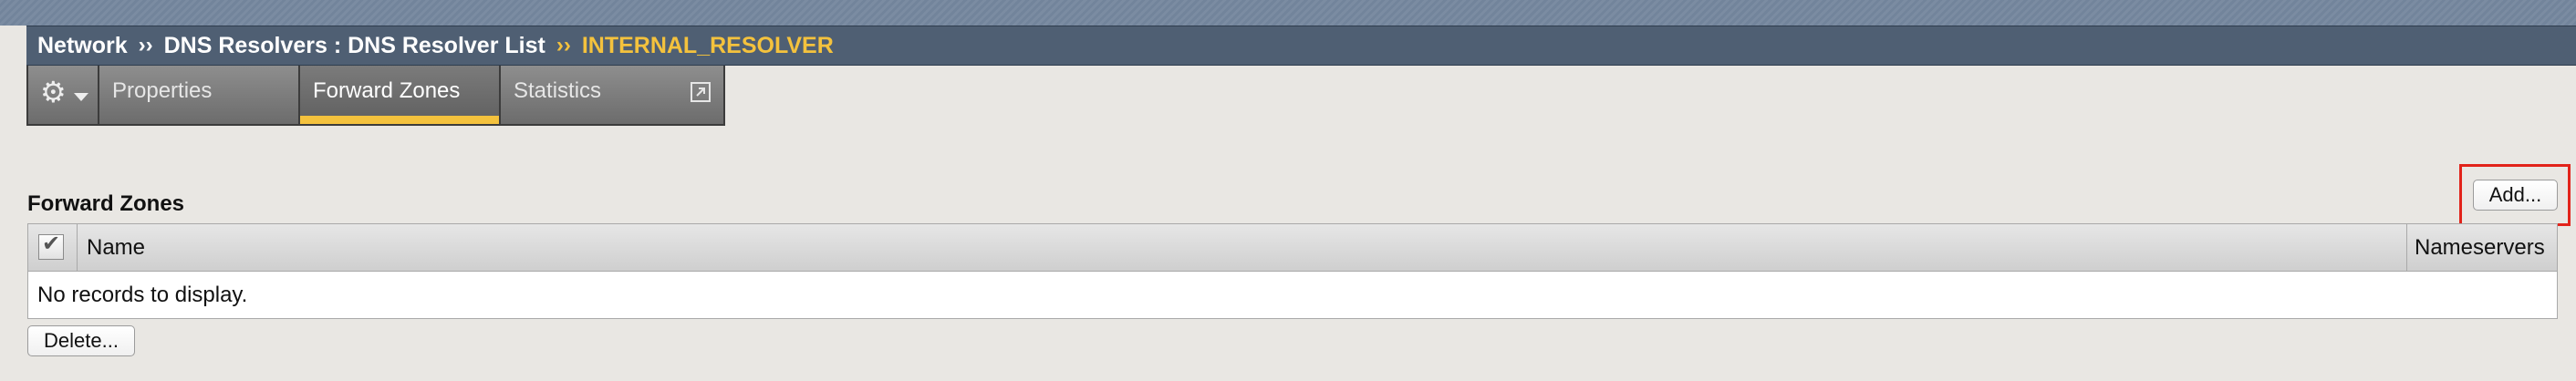  Describe the element at coordinates (82, 46) in the screenshot. I see `breadcrumb-item-network: Network` at that location.